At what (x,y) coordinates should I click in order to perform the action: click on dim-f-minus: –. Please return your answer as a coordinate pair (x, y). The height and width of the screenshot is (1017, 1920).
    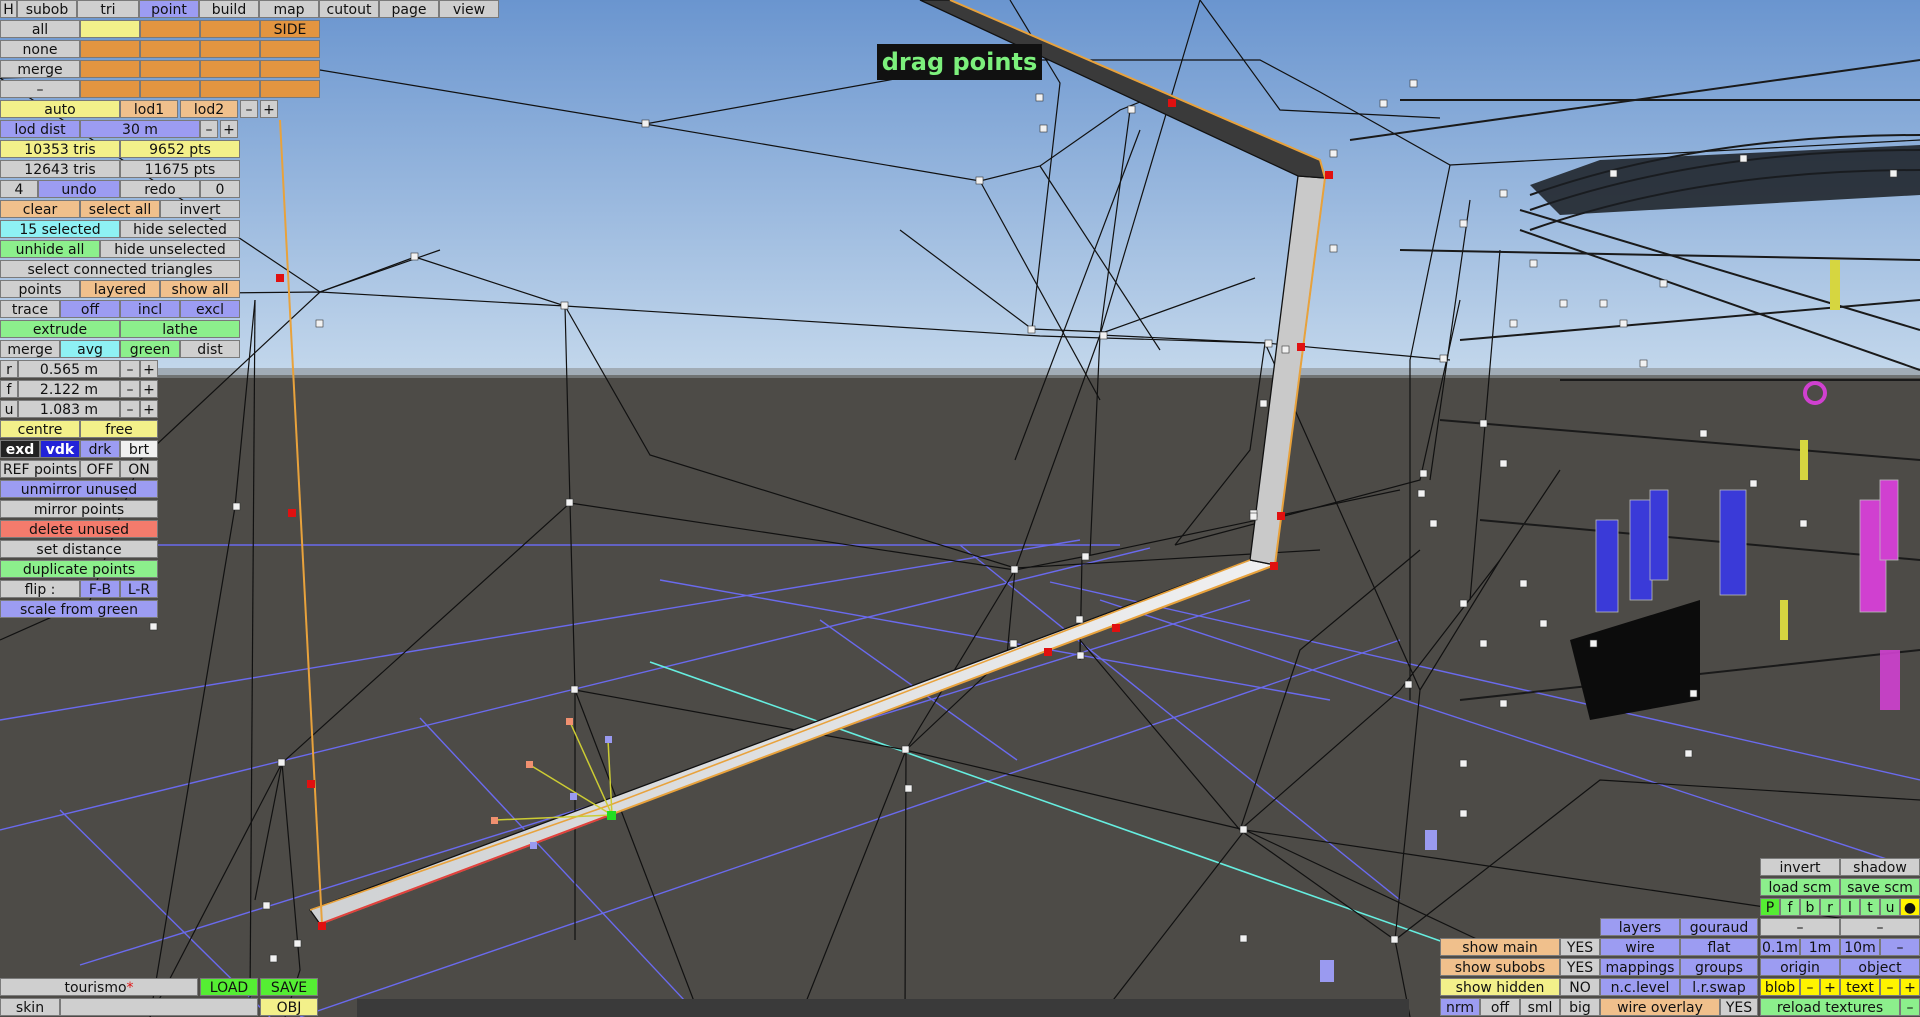
    Looking at the image, I should click on (130, 389).